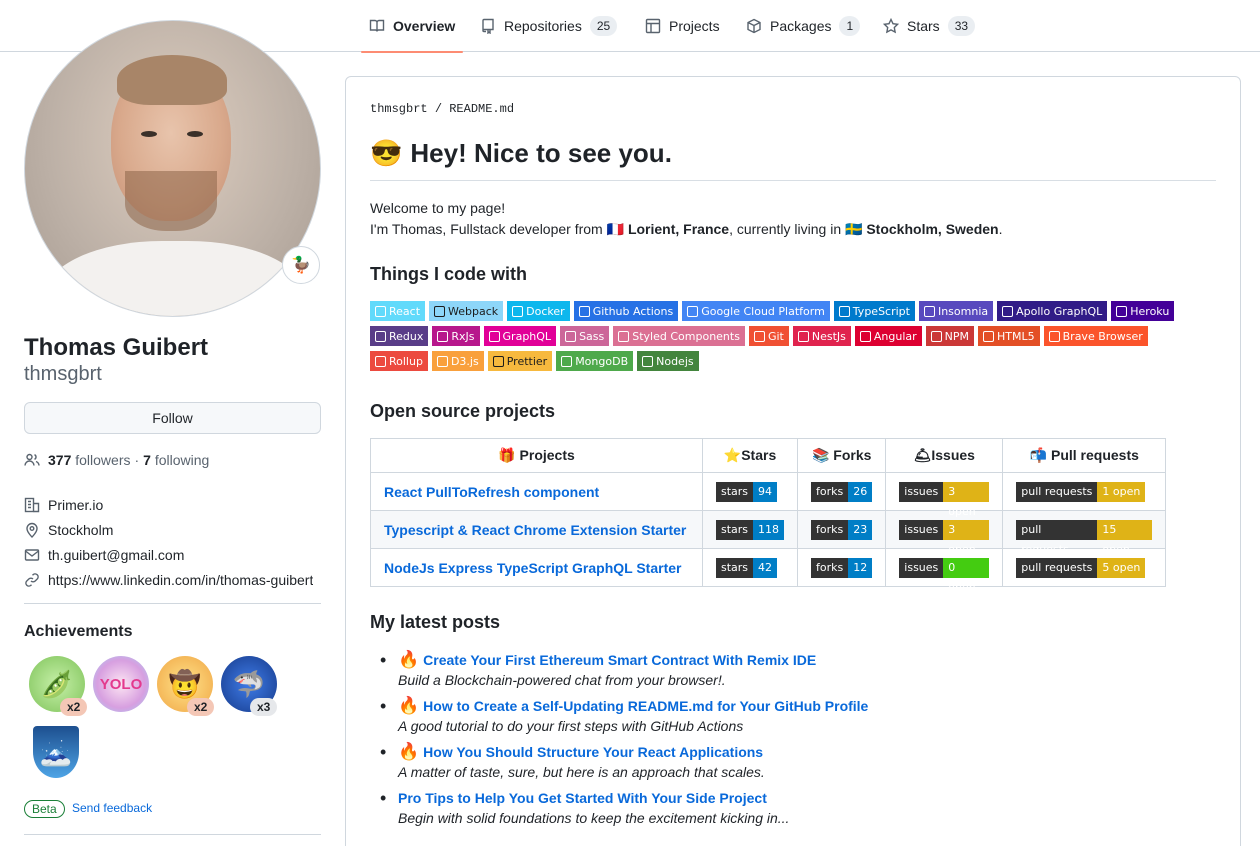  What do you see at coordinates (803, 26) in the screenshot?
I see `tab-packages: Packages 1` at bounding box center [803, 26].